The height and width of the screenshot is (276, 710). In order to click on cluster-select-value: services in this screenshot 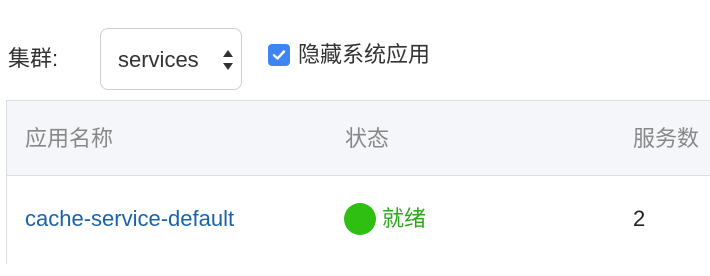, I will do `click(158, 59)`.